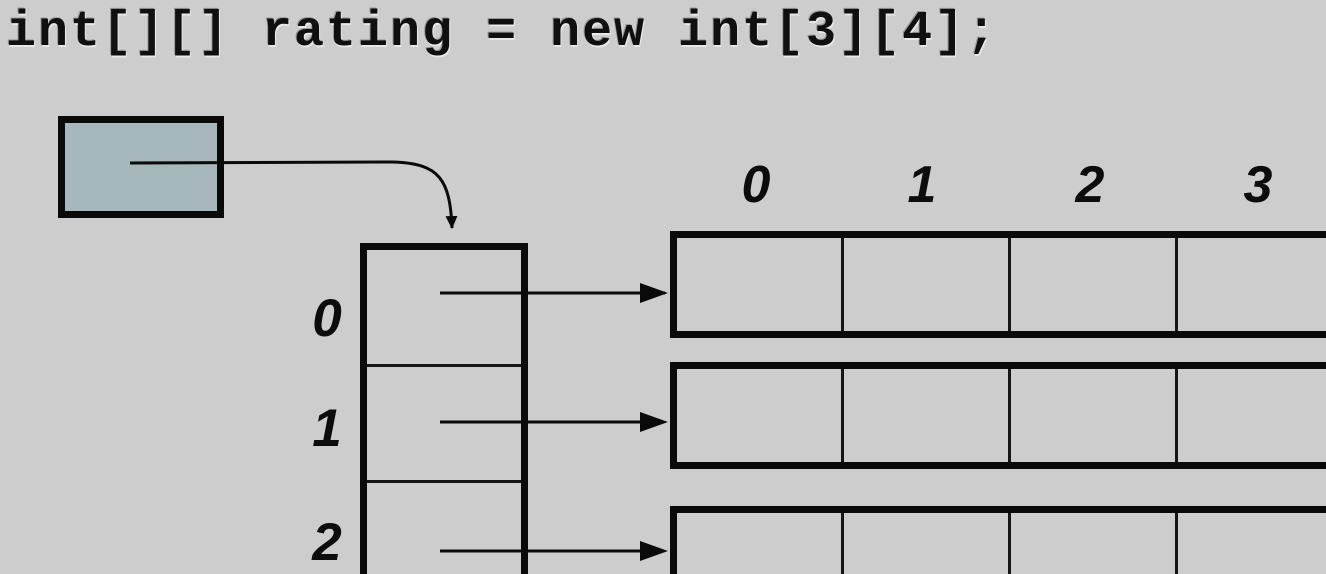 This screenshot has height=574, width=1326. What do you see at coordinates (327, 428) in the screenshot?
I see `row-index-label-1: 1` at bounding box center [327, 428].